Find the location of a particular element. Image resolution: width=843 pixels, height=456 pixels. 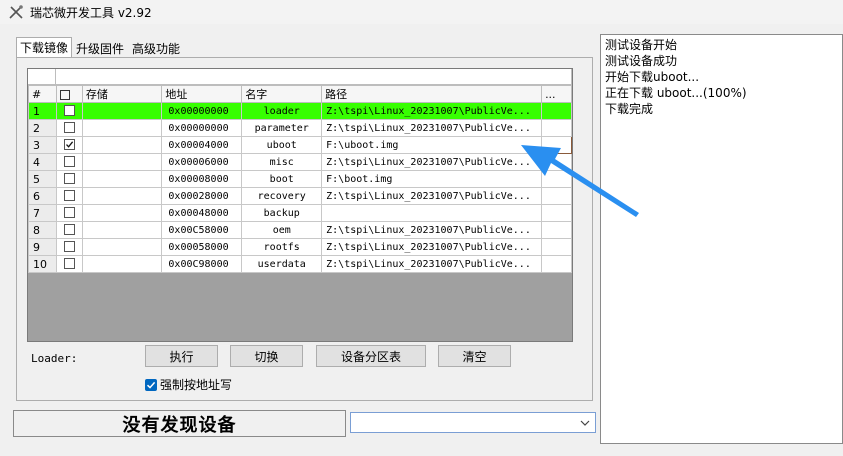

col-header-address: 地址 is located at coordinates (202, 94).